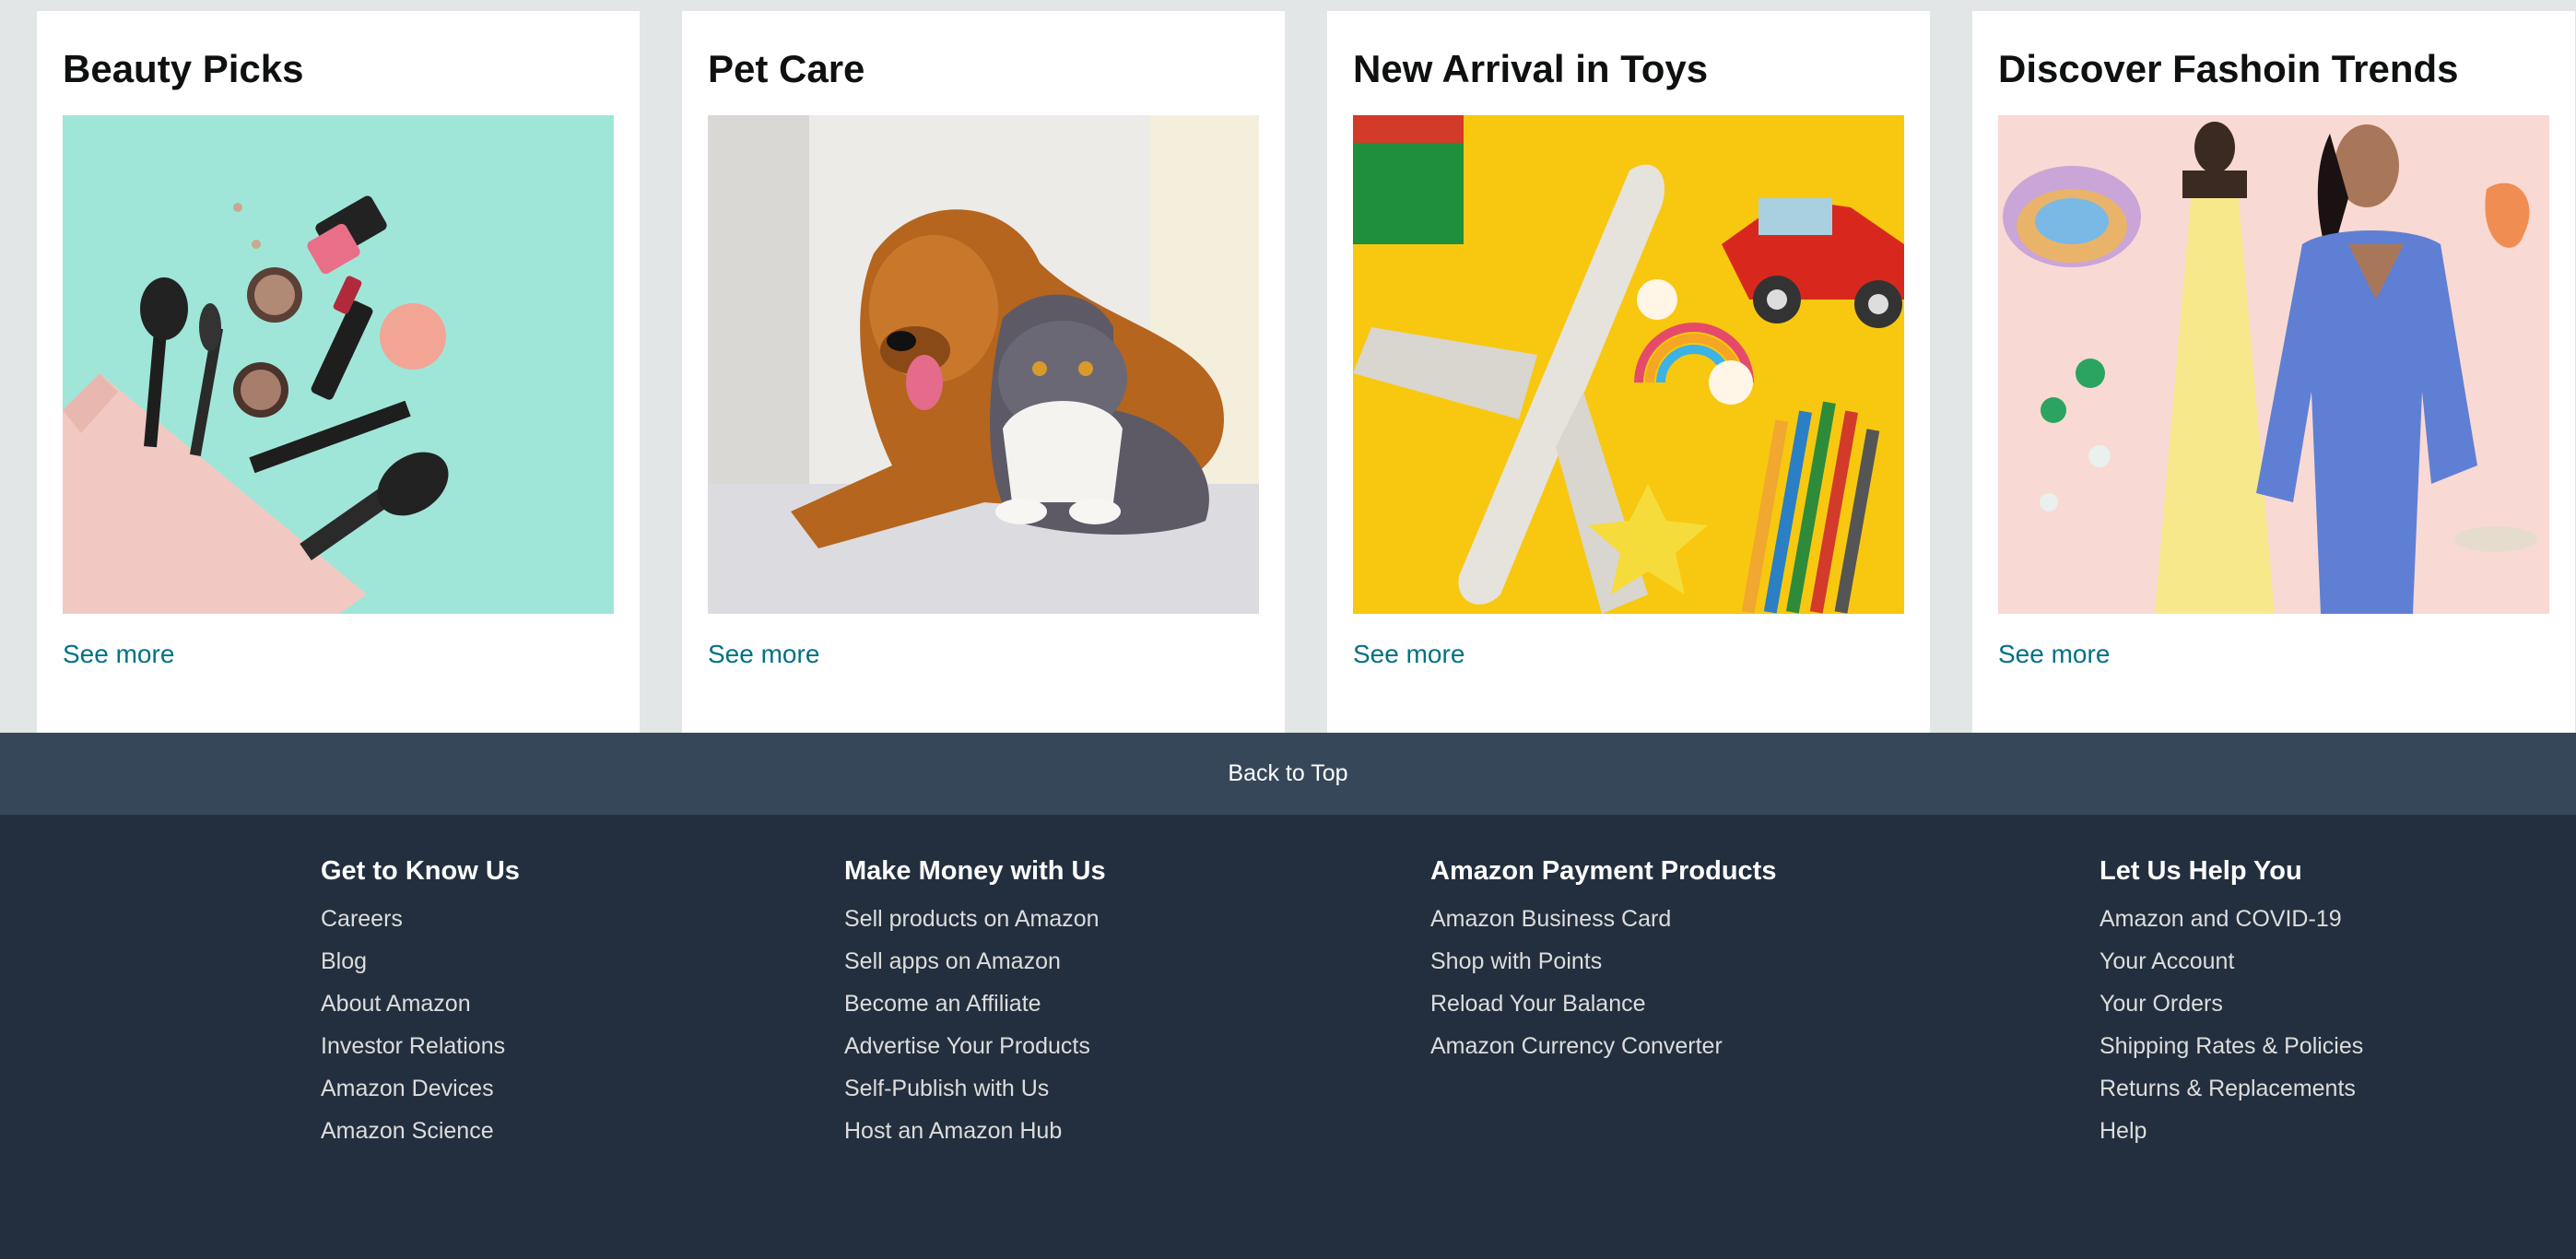 The width and height of the screenshot is (2576, 1259). Describe the element at coordinates (421, 1097) in the screenshot. I see `footer-link: Amazon Devices` at that location.